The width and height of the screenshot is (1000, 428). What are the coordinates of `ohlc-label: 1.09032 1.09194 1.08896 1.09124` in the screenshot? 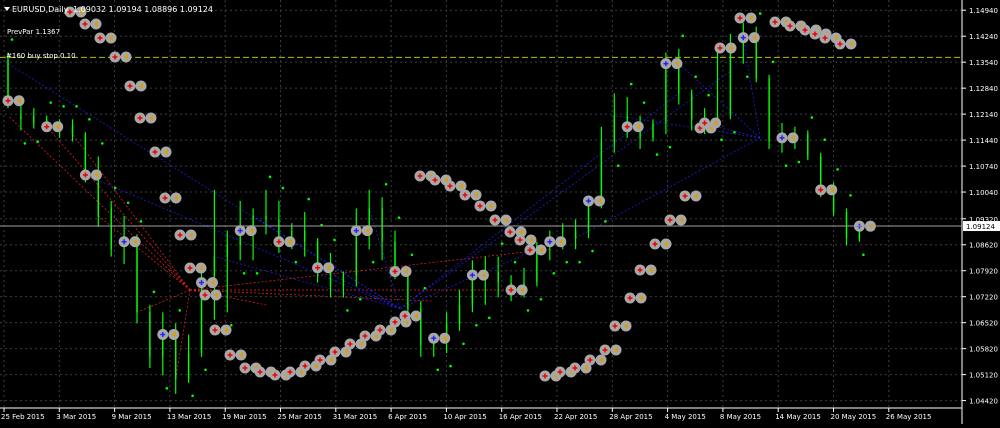 It's located at (143, 9).